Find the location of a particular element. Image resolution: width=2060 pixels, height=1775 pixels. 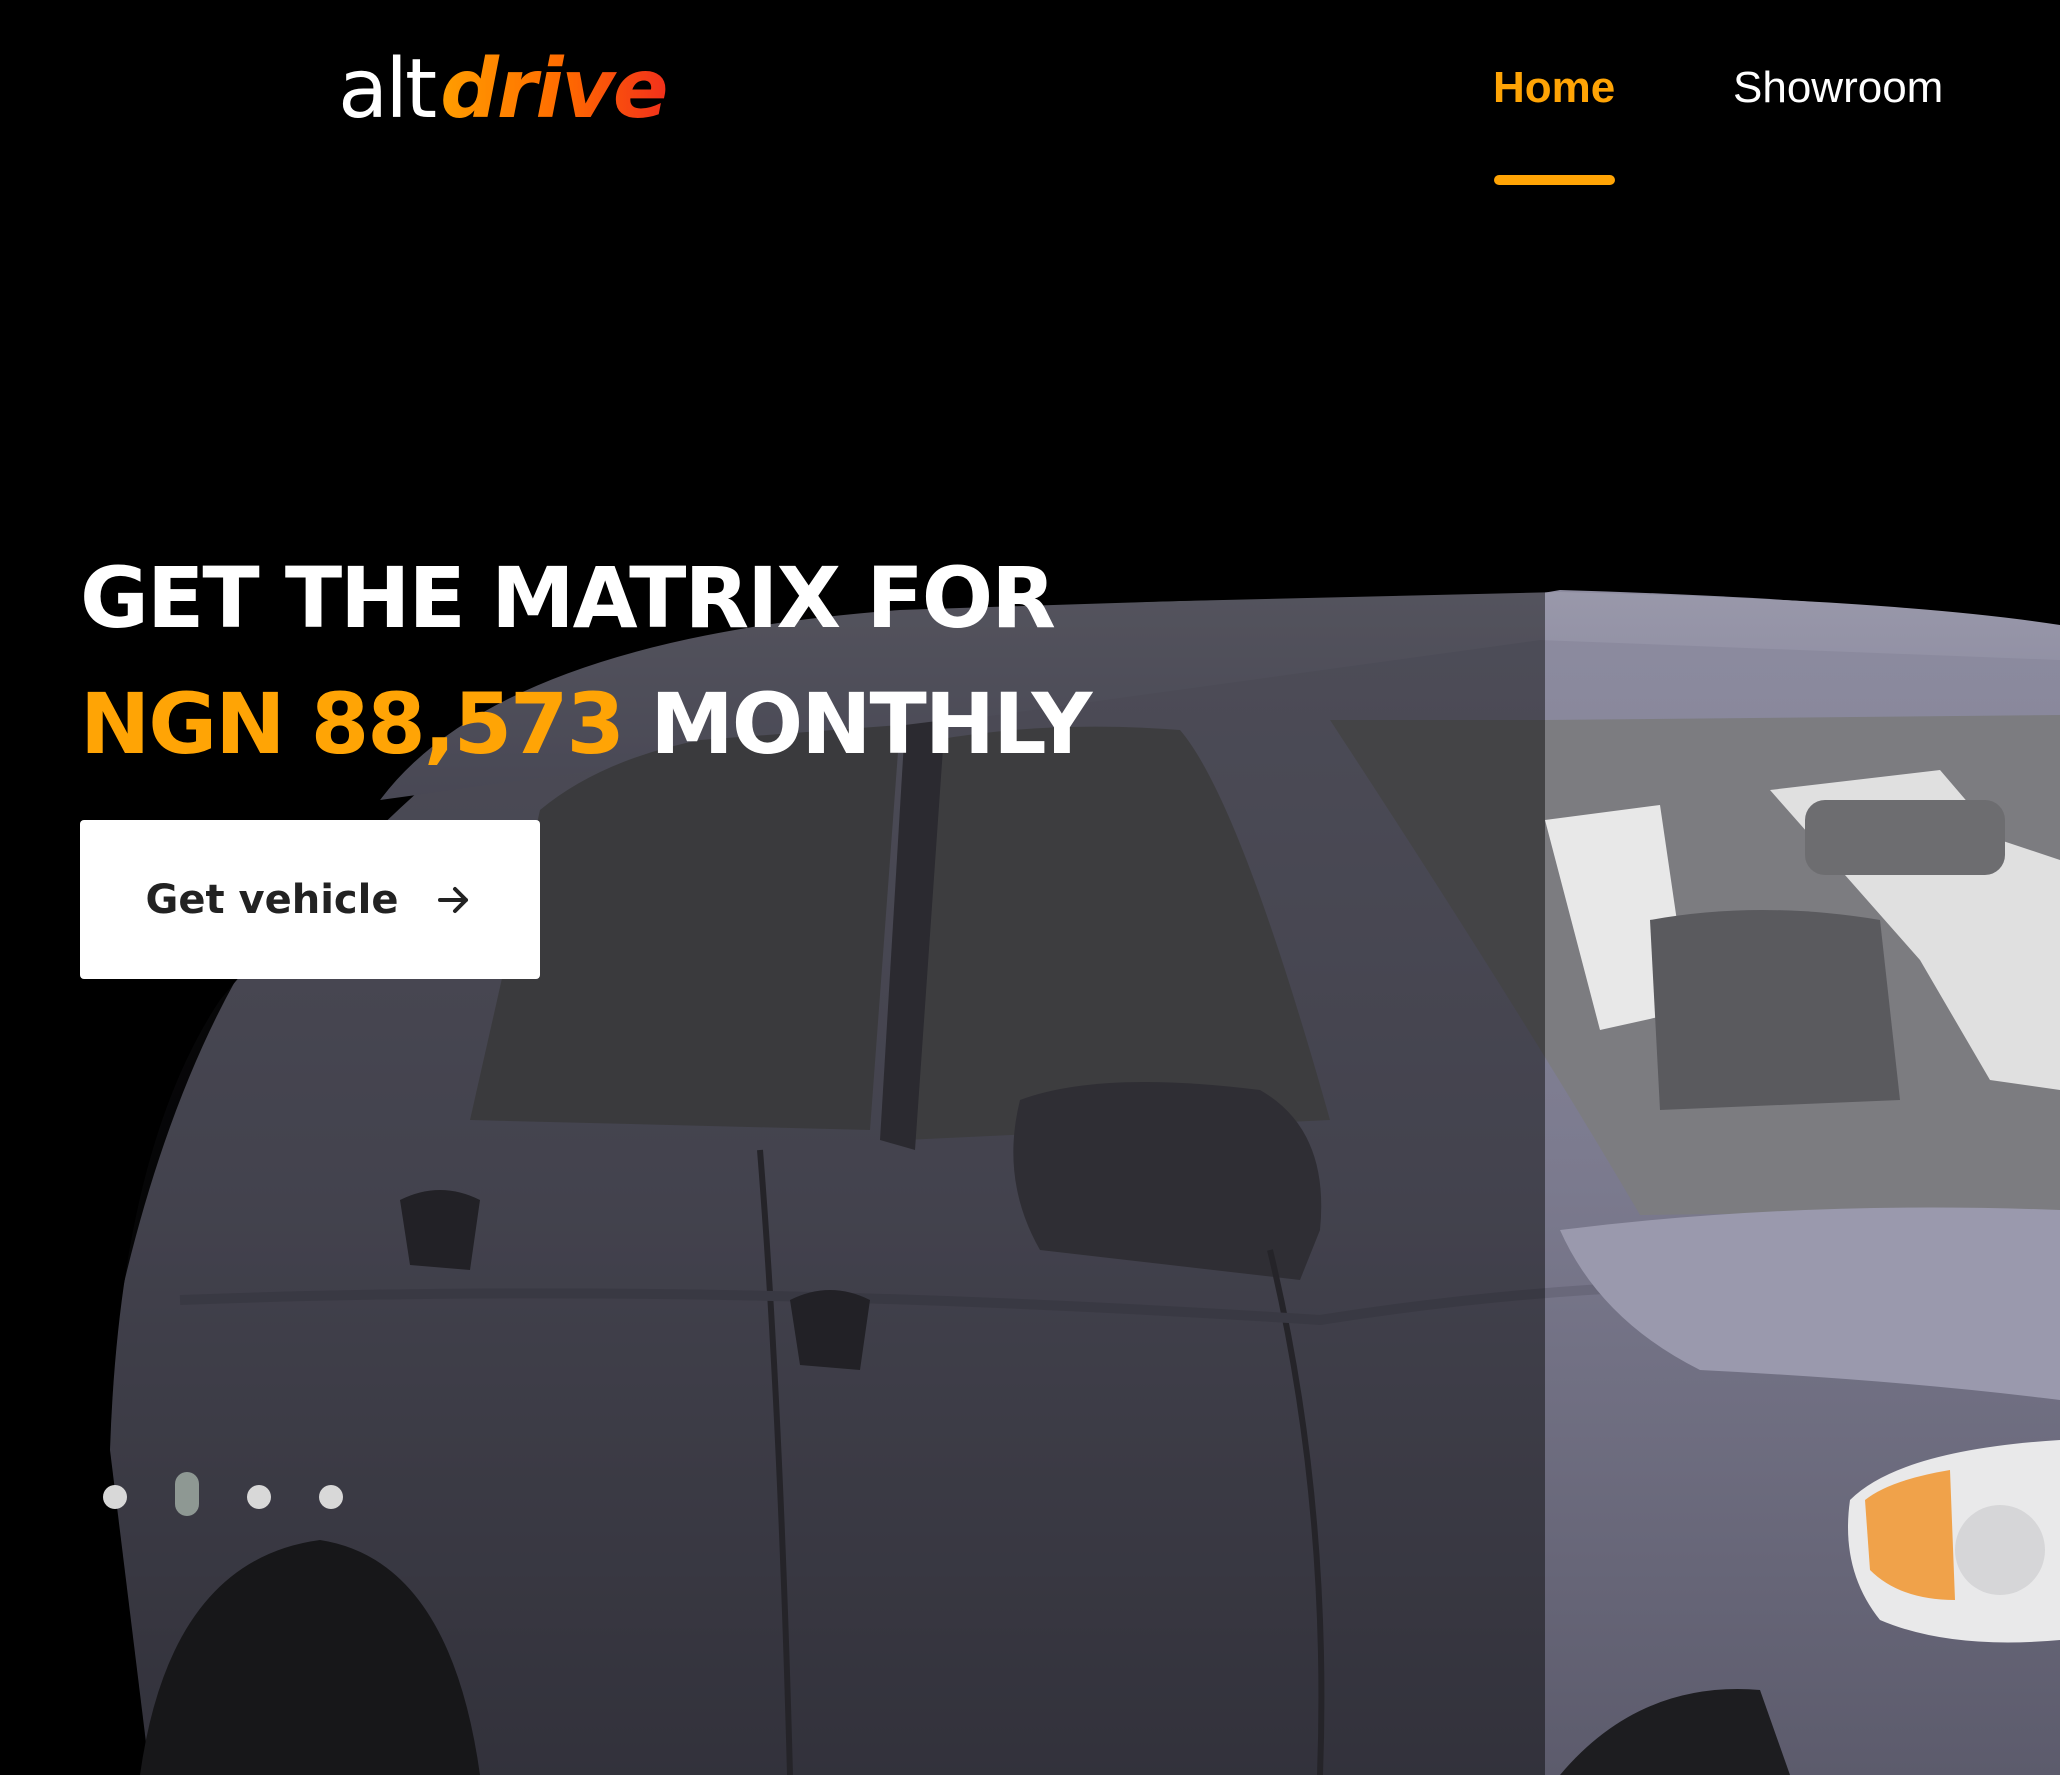

hero-price: NGN 88,573 is located at coordinates (352, 724).